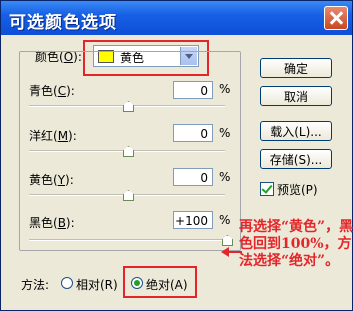  I want to click on yellow-percent: %, so click(225, 177).